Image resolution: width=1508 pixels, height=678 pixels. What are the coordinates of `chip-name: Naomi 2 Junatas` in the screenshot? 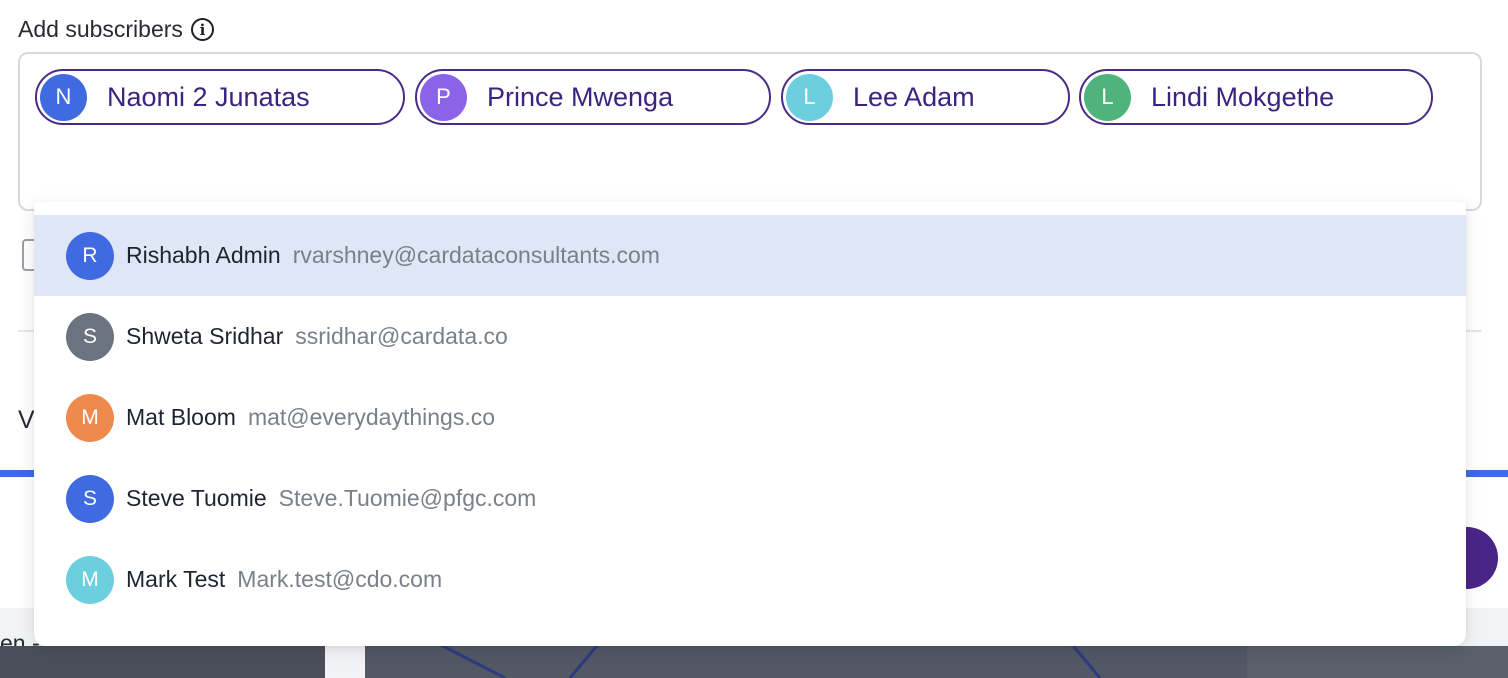 It's located at (208, 96).